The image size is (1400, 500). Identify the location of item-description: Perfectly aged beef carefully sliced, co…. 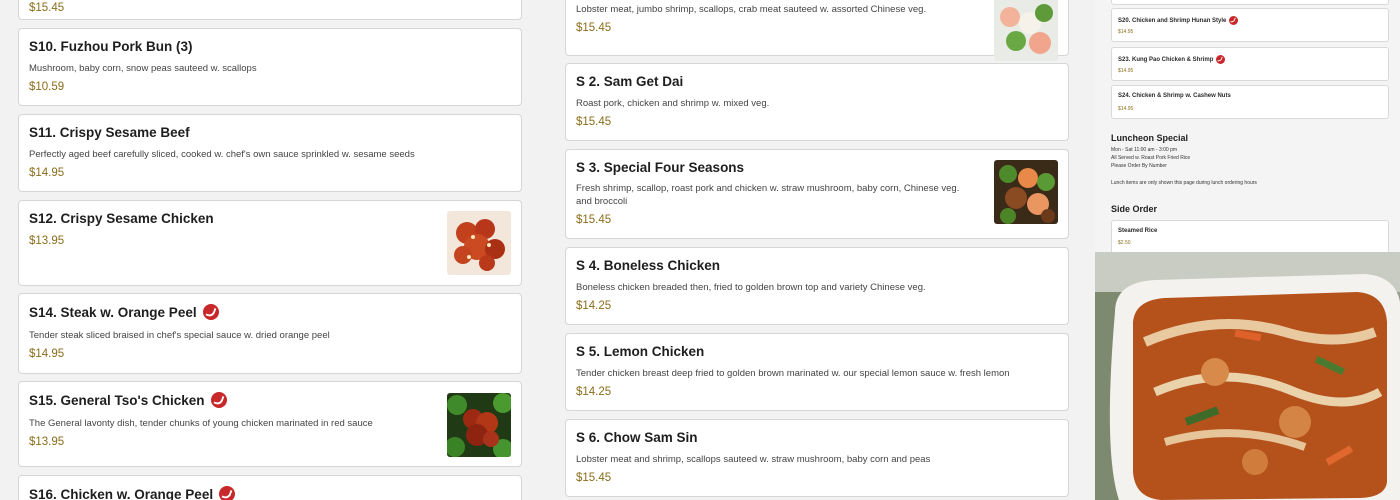
(222, 154).